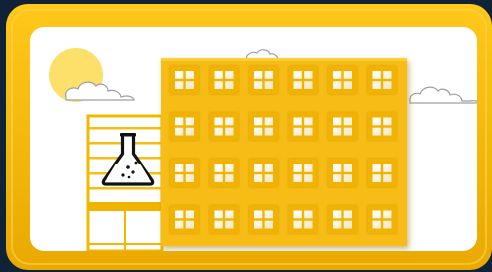 The width and height of the screenshot is (492, 272). I want to click on main-building-top-edge, so click(284, 59).